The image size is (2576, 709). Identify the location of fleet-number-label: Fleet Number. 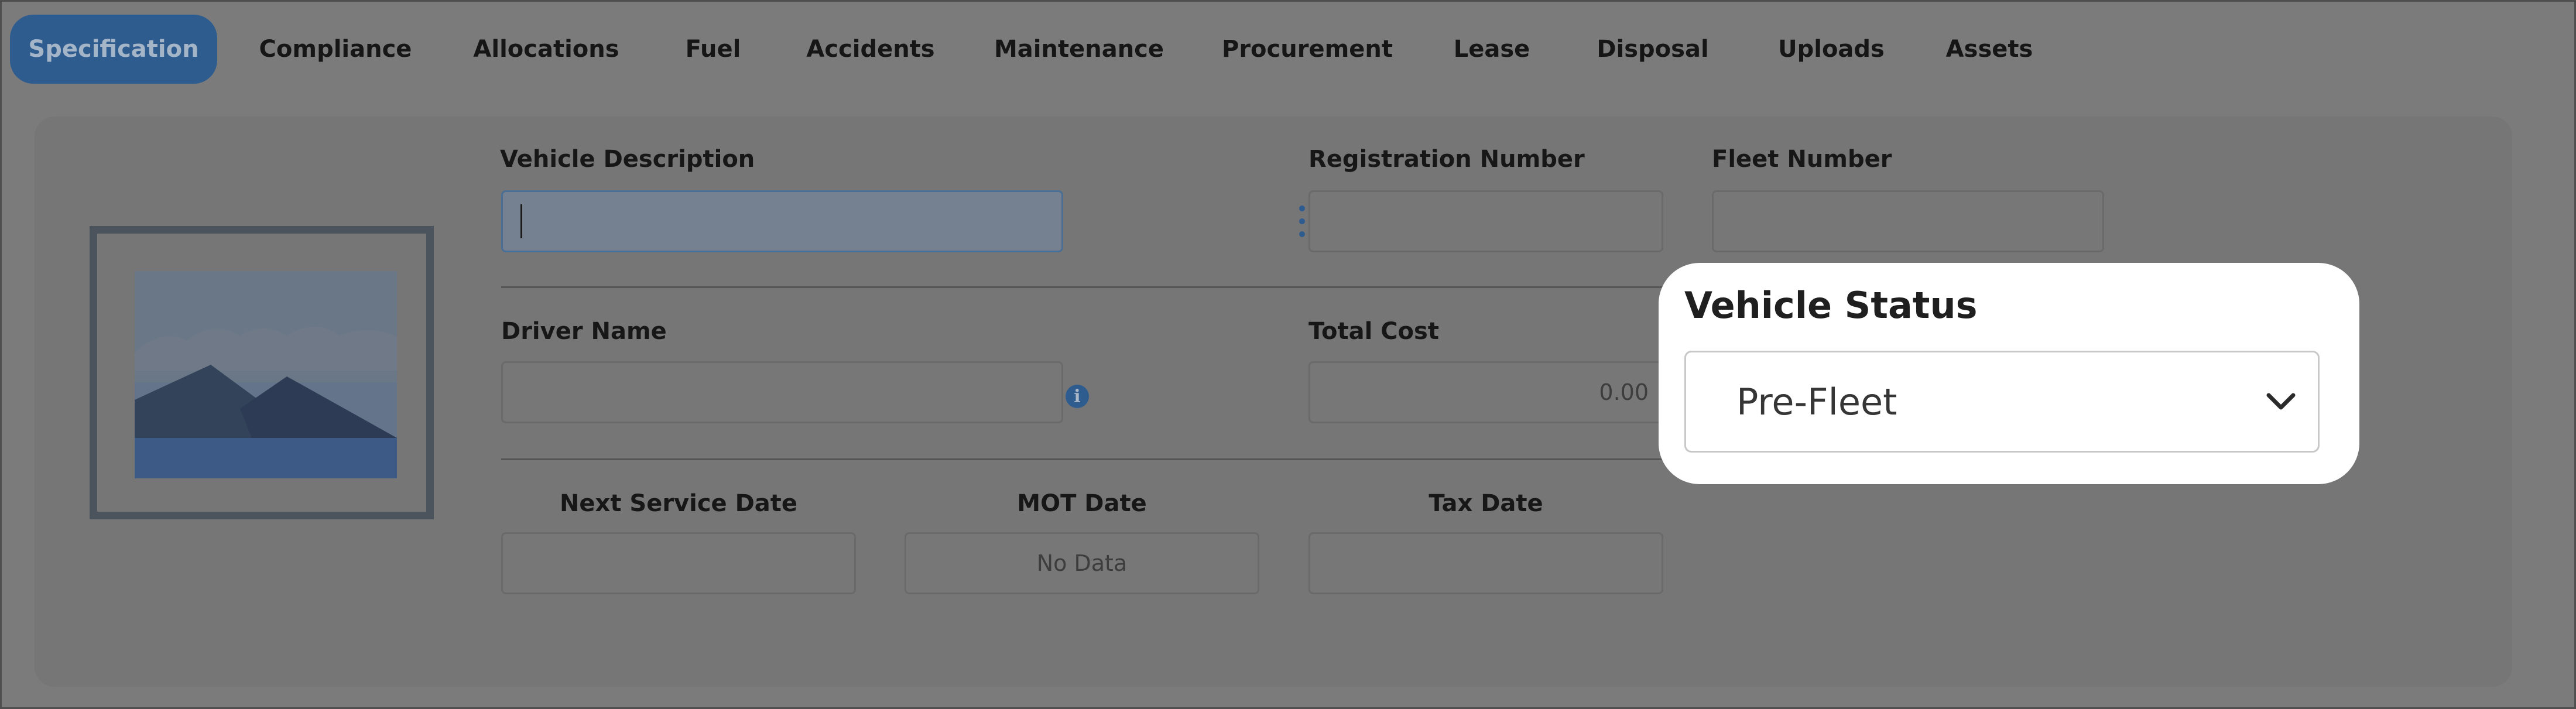
(1802, 159).